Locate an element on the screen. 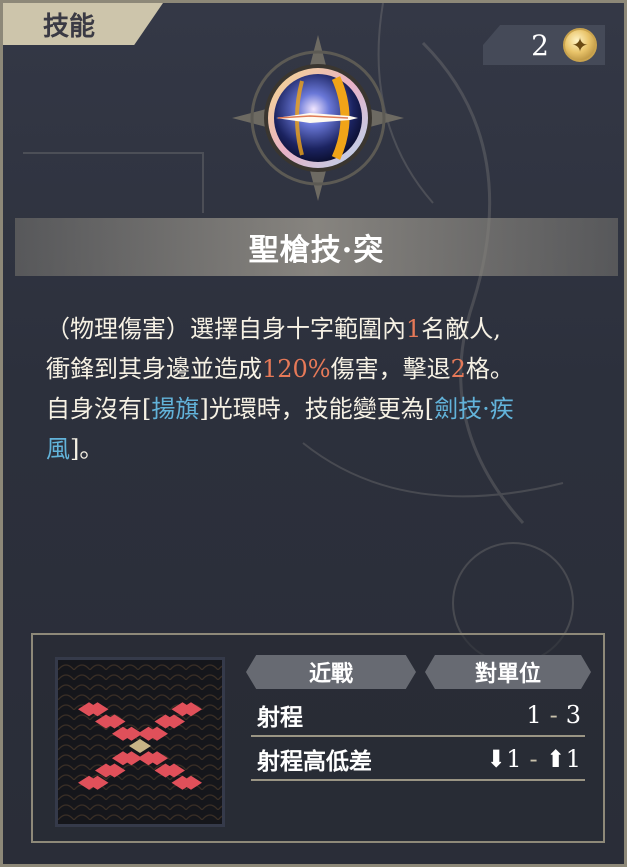  attack-type-label: 近戰 is located at coordinates (330, 674).